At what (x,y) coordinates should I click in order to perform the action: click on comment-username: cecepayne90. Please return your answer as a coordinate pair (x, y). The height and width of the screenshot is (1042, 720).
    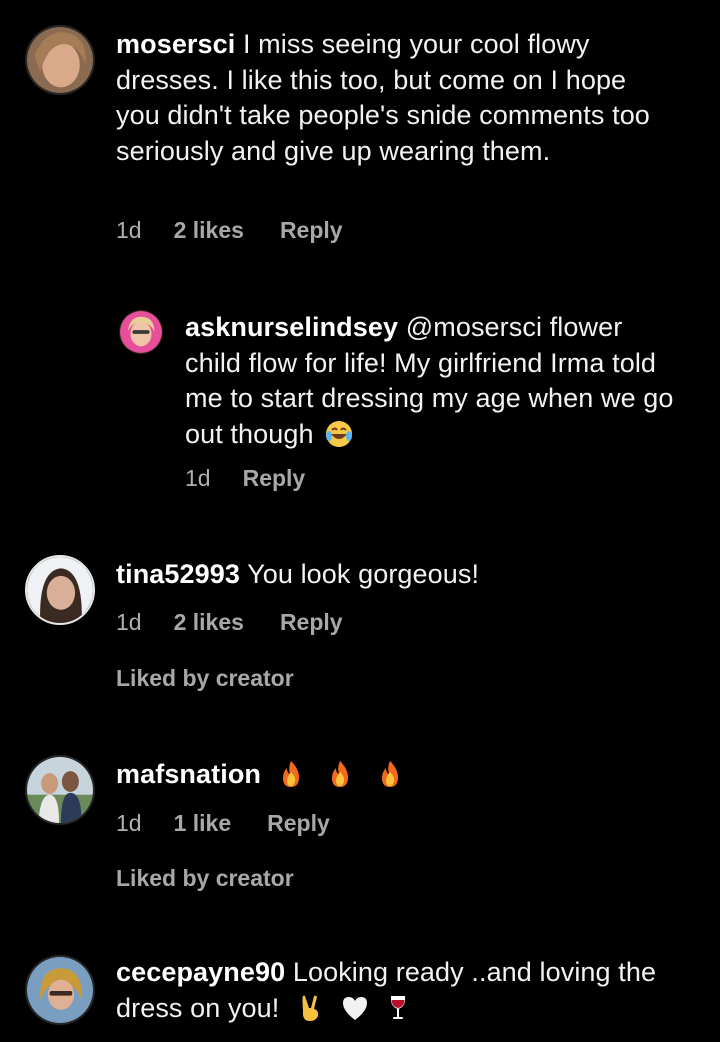
    Looking at the image, I should click on (200, 972).